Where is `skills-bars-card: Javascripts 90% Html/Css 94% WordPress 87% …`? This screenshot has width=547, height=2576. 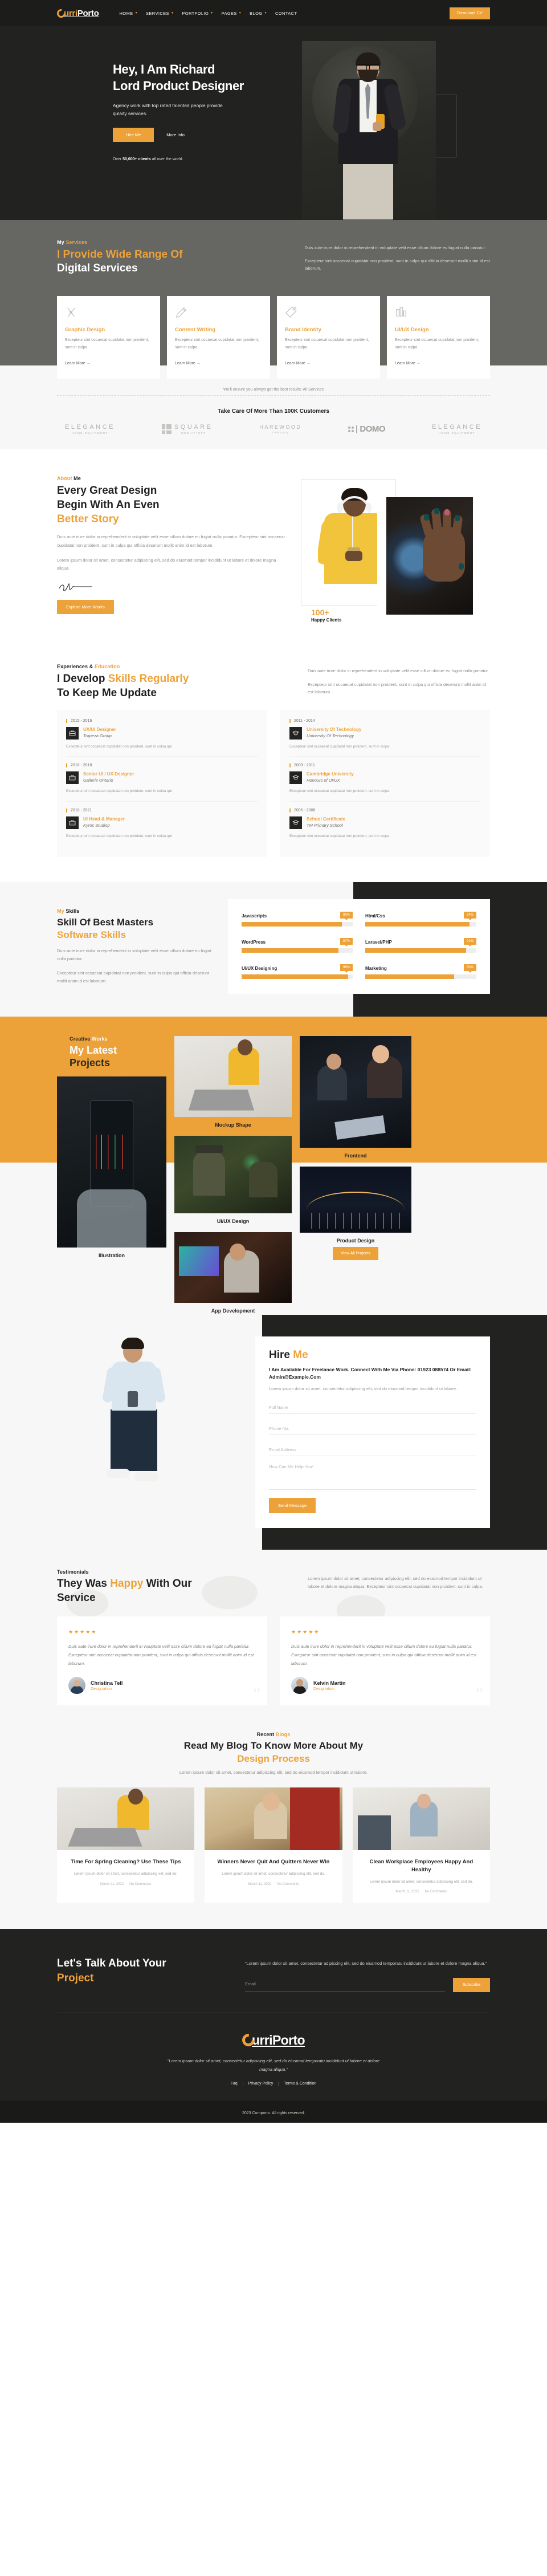
skills-bars-card: Javascripts 90% Html/Css 94% WordPress 87% … is located at coordinates (359, 946).